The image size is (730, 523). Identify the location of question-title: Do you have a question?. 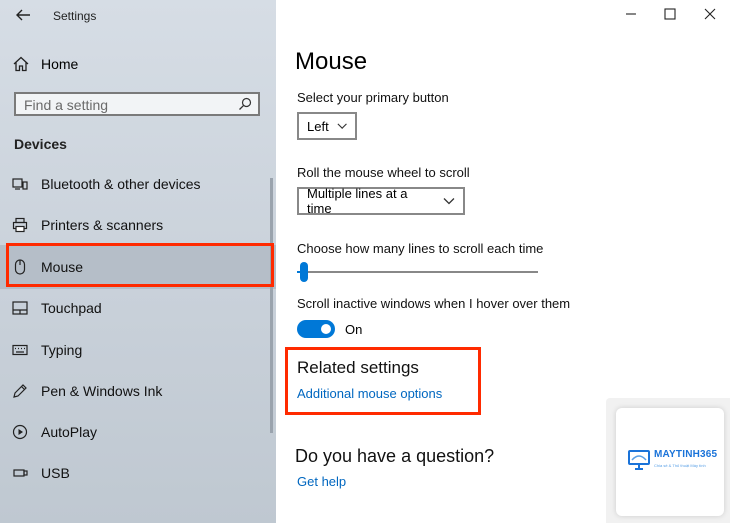
(395, 456).